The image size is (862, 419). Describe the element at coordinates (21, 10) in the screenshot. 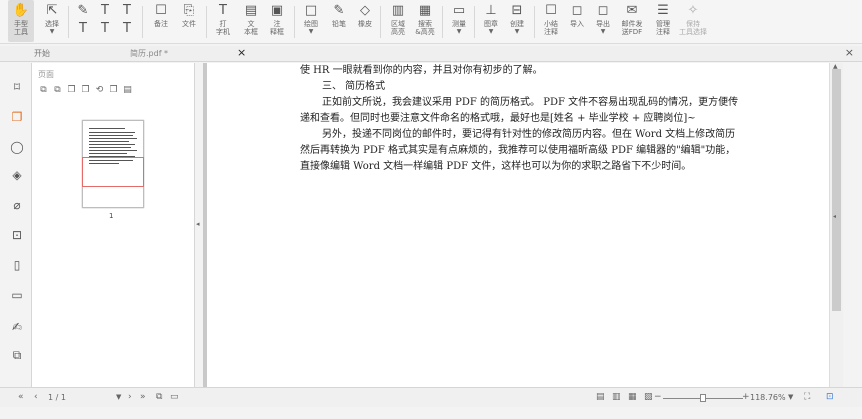

I see `hand-icon: ✋` at that location.